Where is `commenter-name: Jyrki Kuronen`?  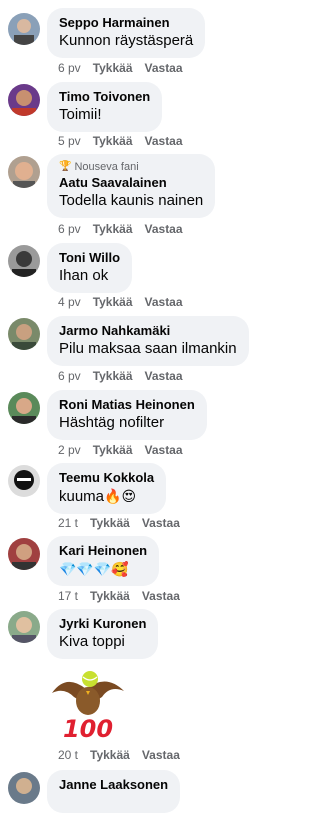 commenter-name: Jyrki Kuronen is located at coordinates (102, 623).